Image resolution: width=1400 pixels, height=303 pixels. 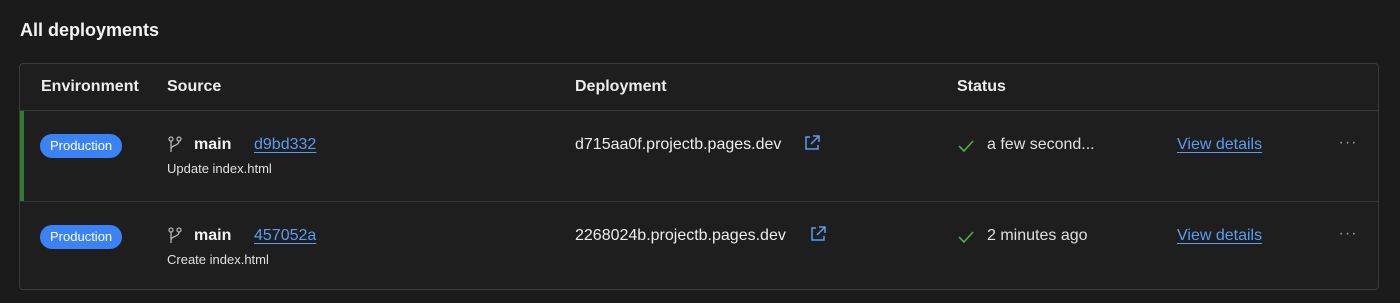 I want to click on deployment-url: d715aa0f.projectb.pages.dev, so click(x=678, y=145).